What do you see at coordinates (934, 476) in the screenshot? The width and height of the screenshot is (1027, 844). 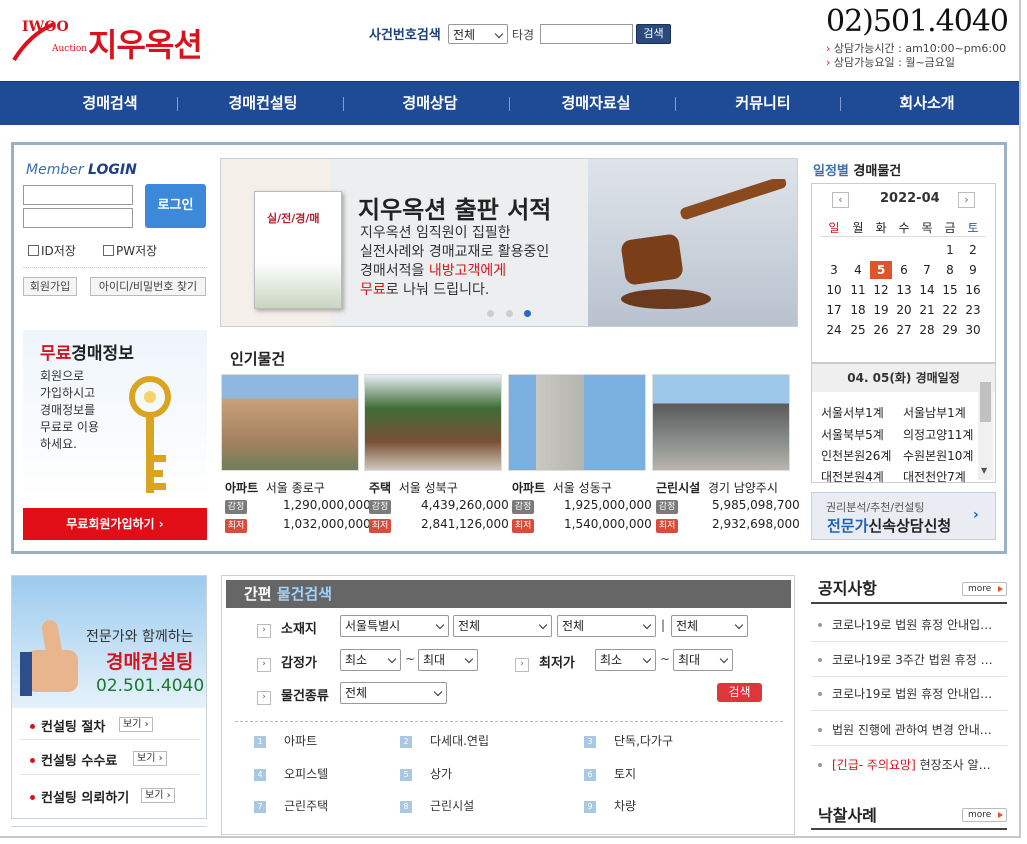 I see `court-item: 대전천안7계` at bounding box center [934, 476].